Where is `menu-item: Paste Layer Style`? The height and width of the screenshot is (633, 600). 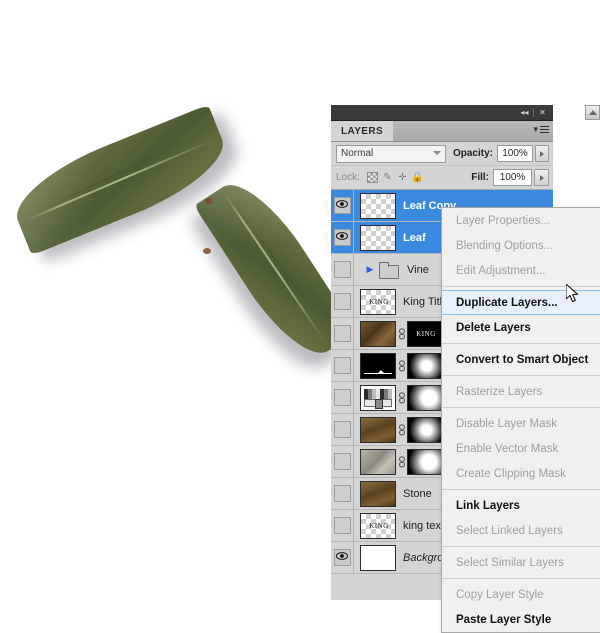
menu-item: Paste Layer Style is located at coordinates (521, 619).